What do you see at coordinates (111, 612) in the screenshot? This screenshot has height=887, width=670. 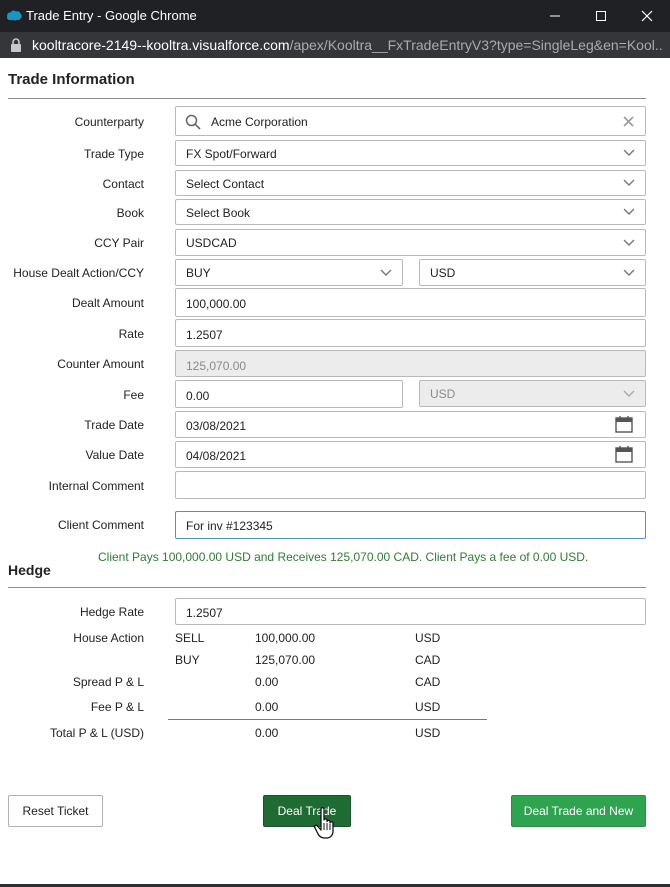 I see `hedge-rate-label: Hedge Rate` at bounding box center [111, 612].